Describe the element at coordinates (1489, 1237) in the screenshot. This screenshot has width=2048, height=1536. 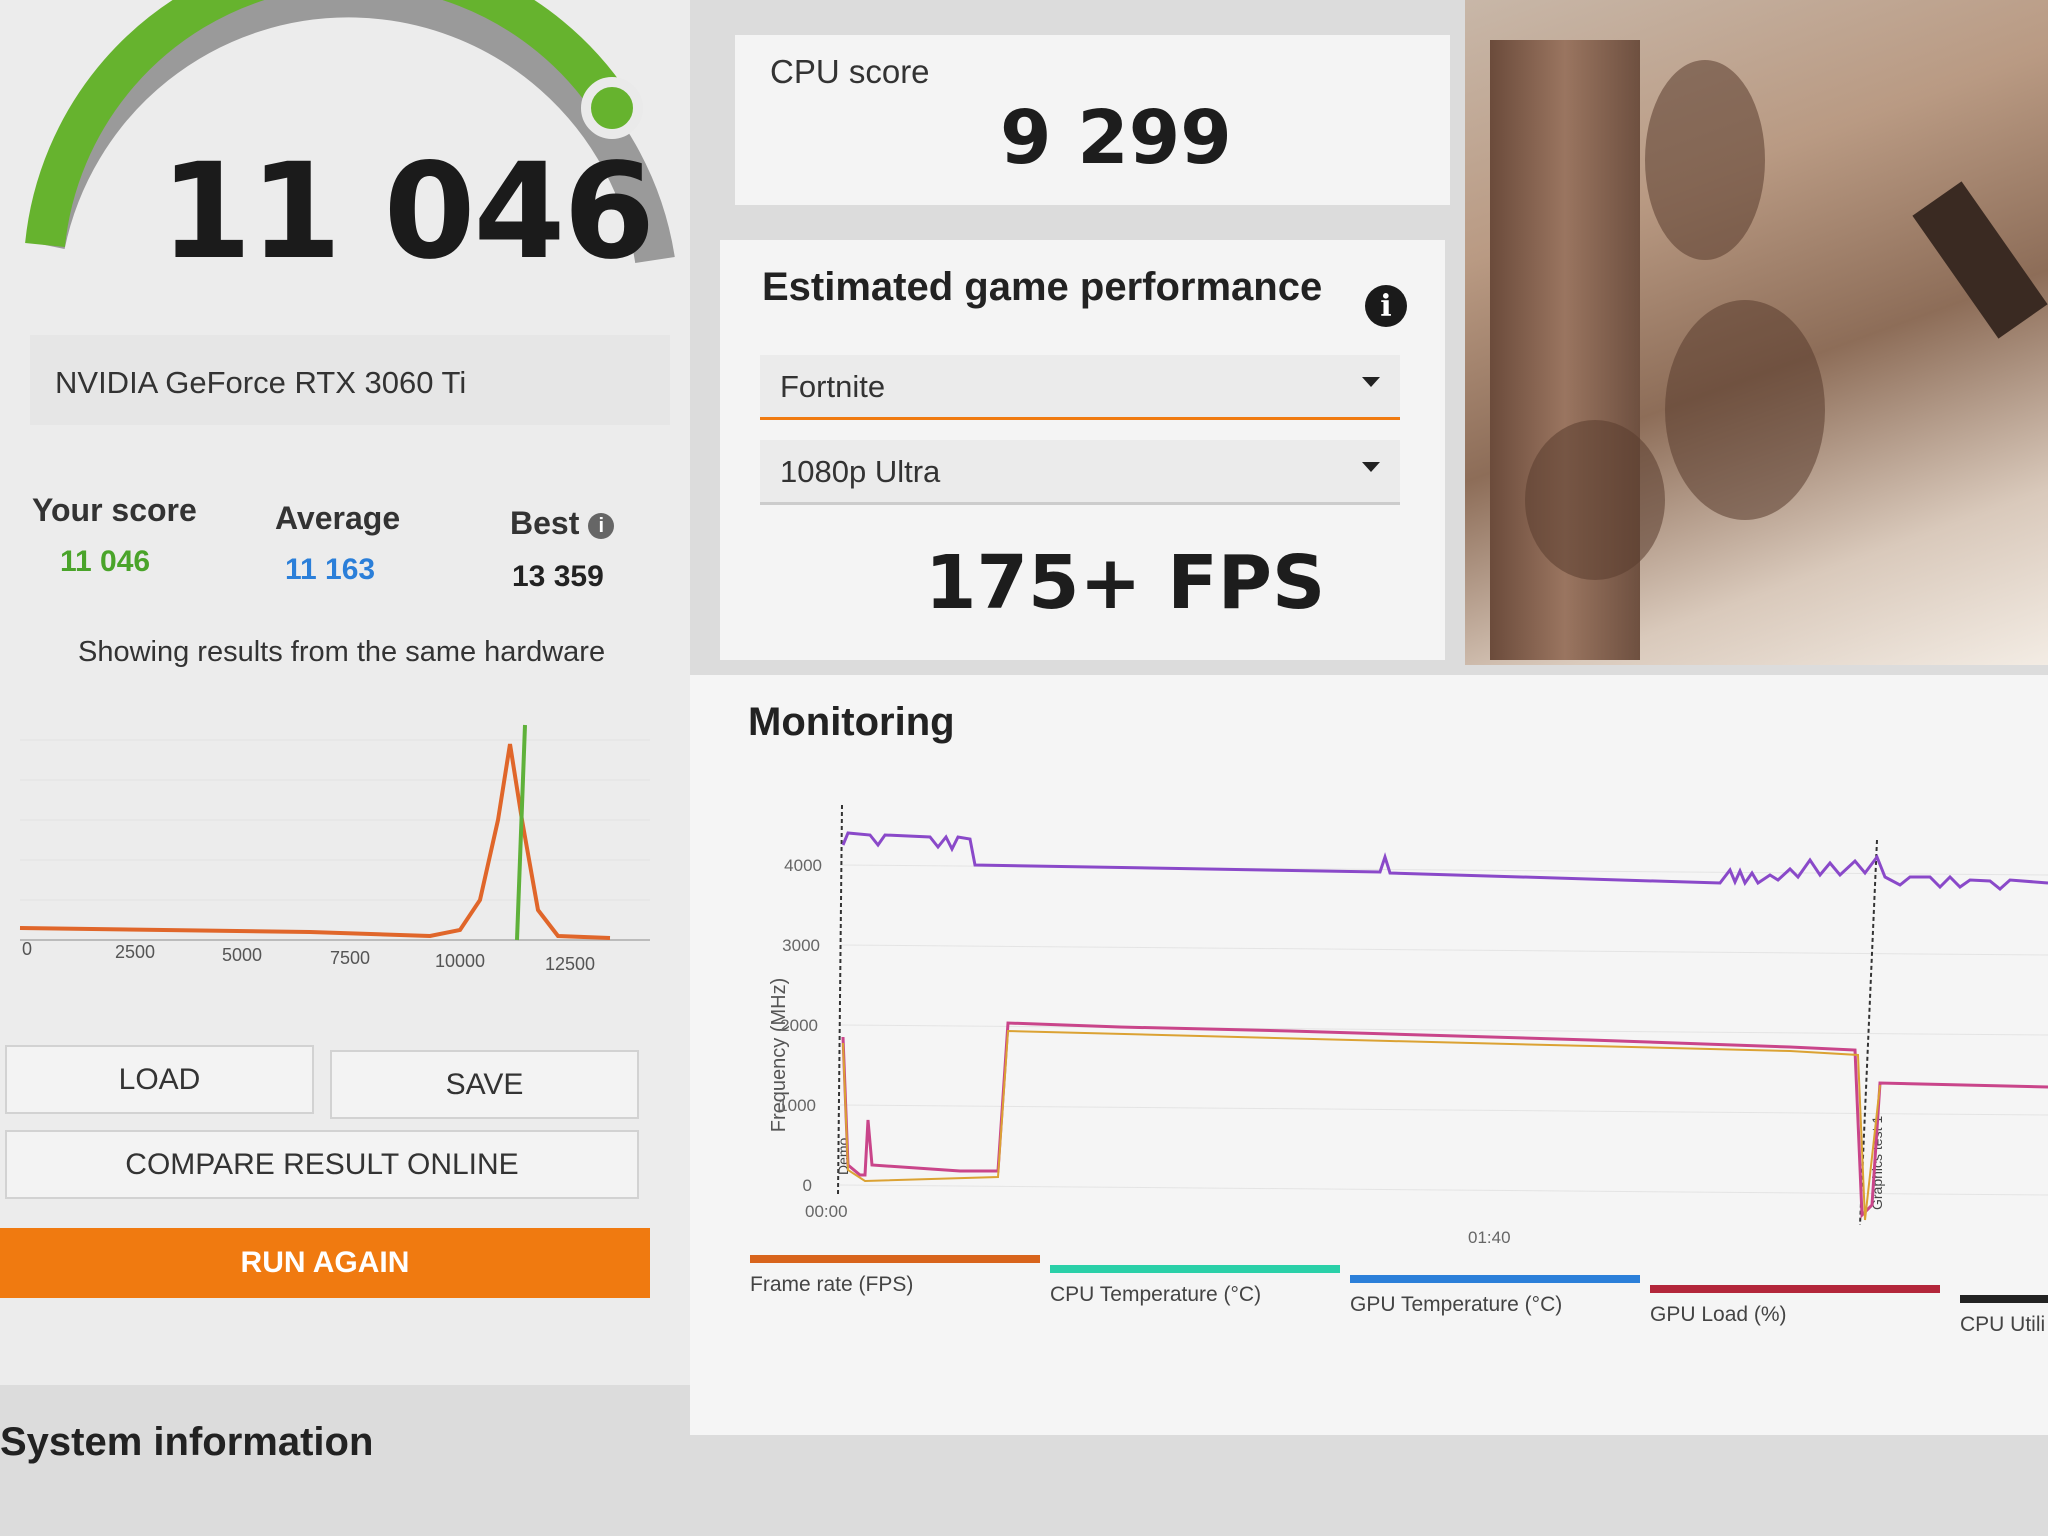
I see `x-tick: 01:40` at that location.